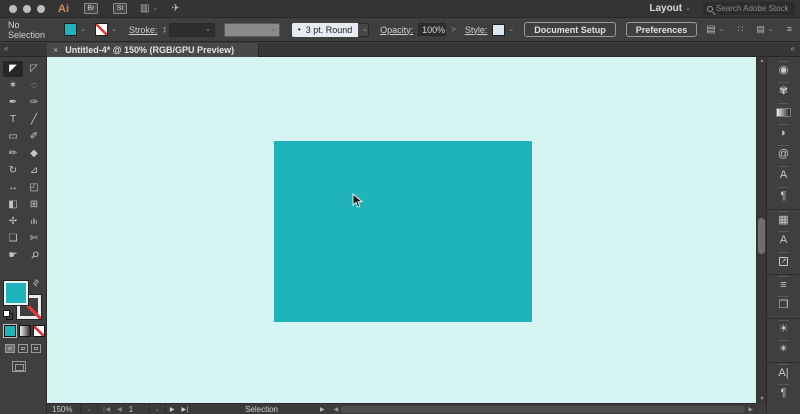 Image resolution: width=800 pixels, height=414 pixels. I want to click on shape-builder-tool: ◧, so click(13, 205).